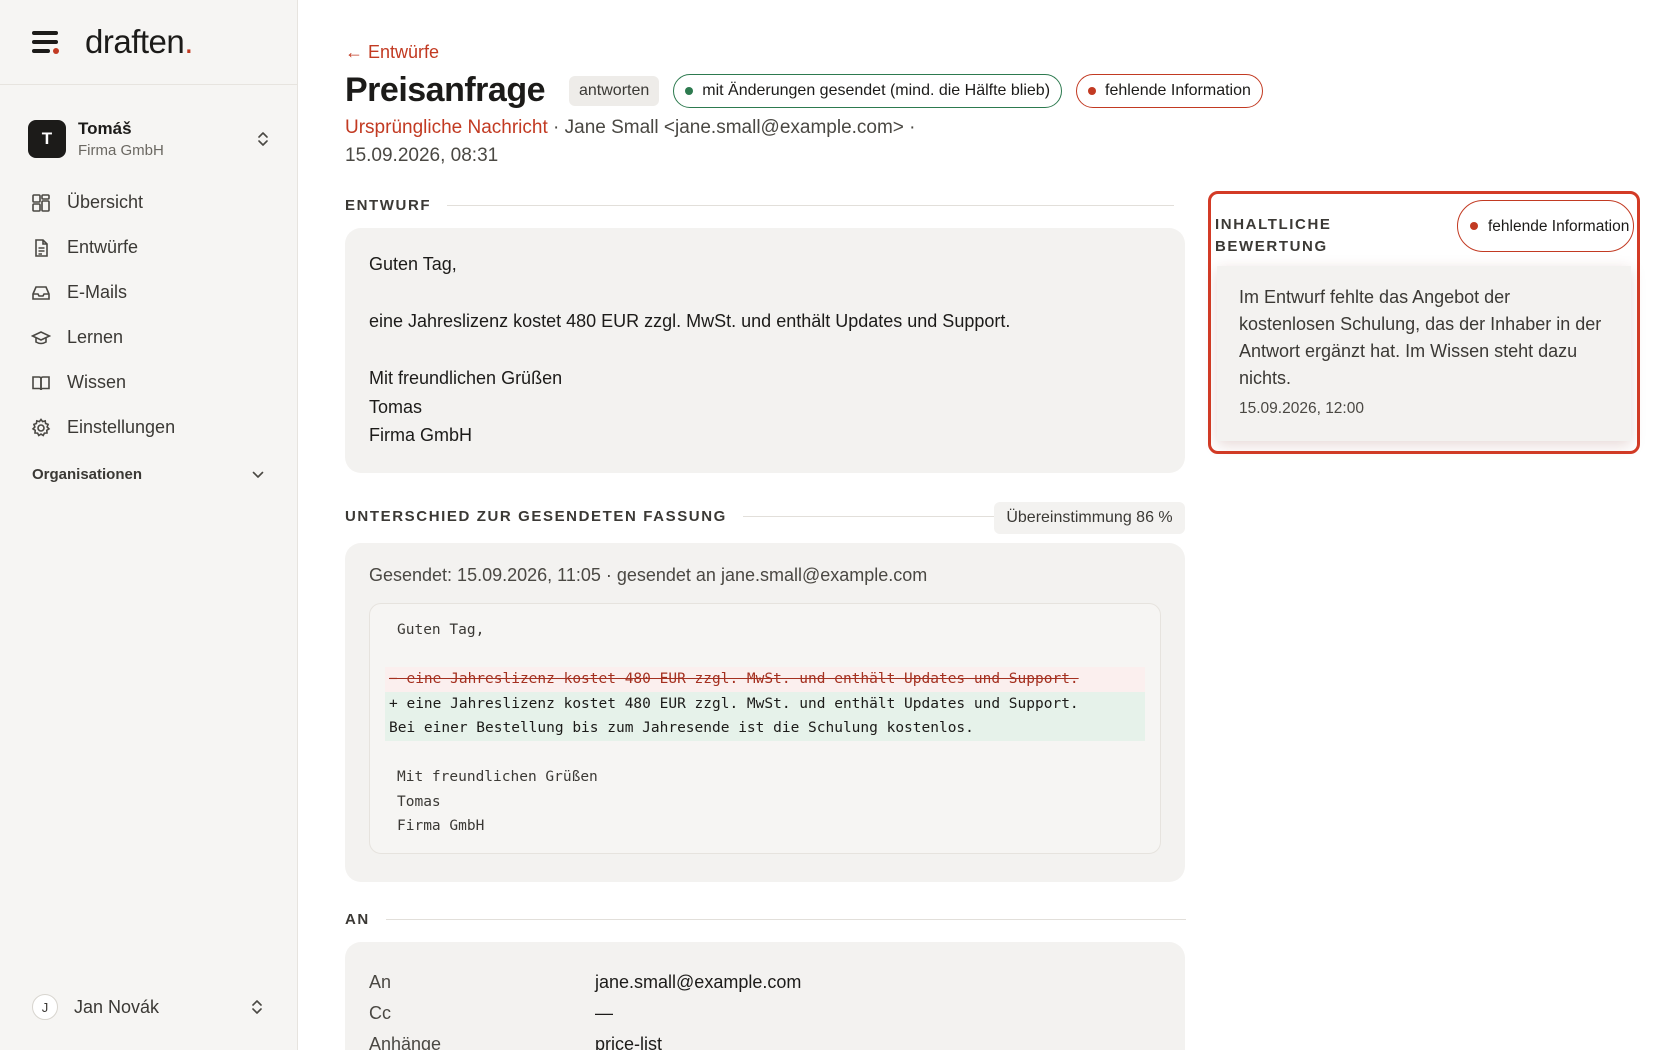 The height and width of the screenshot is (1050, 1680). I want to click on draft-greeting: Guten Tag,, so click(413, 264).